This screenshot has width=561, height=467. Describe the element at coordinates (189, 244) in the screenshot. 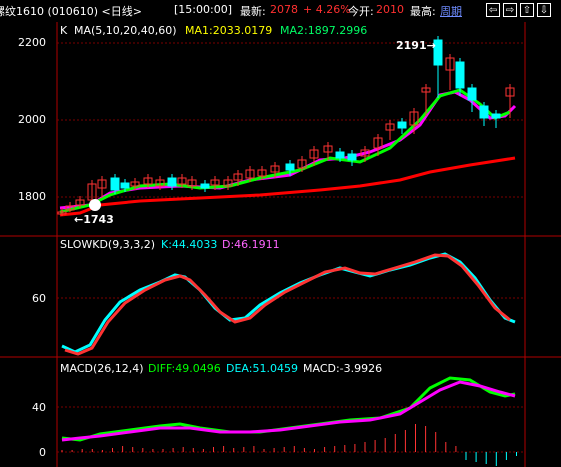

I see `kd-k-value: K:44.4033` at that location.